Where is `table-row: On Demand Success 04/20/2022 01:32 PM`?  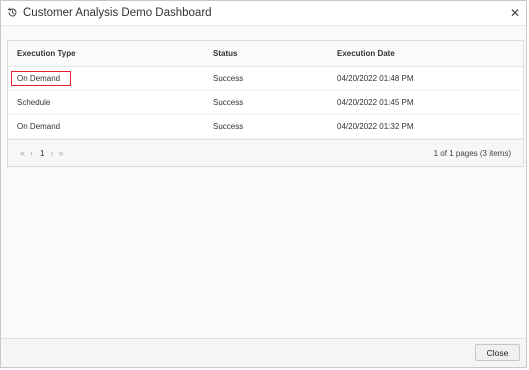
table-row: On Demand Success 04/20/2022 01:32 PM is located at coordinates (265, 126).